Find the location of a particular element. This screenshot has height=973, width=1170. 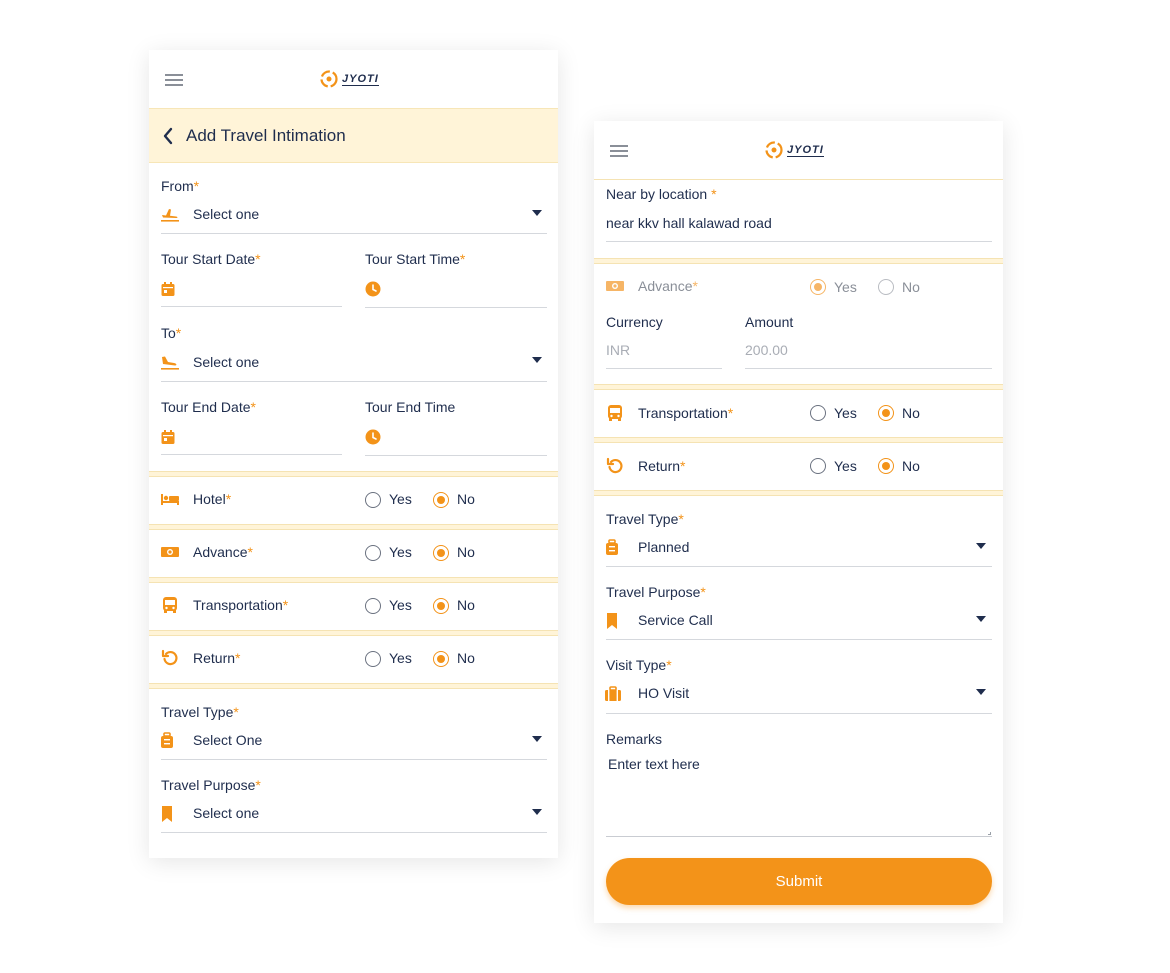

amount-label: Amount is located at coordinates (769, 322).